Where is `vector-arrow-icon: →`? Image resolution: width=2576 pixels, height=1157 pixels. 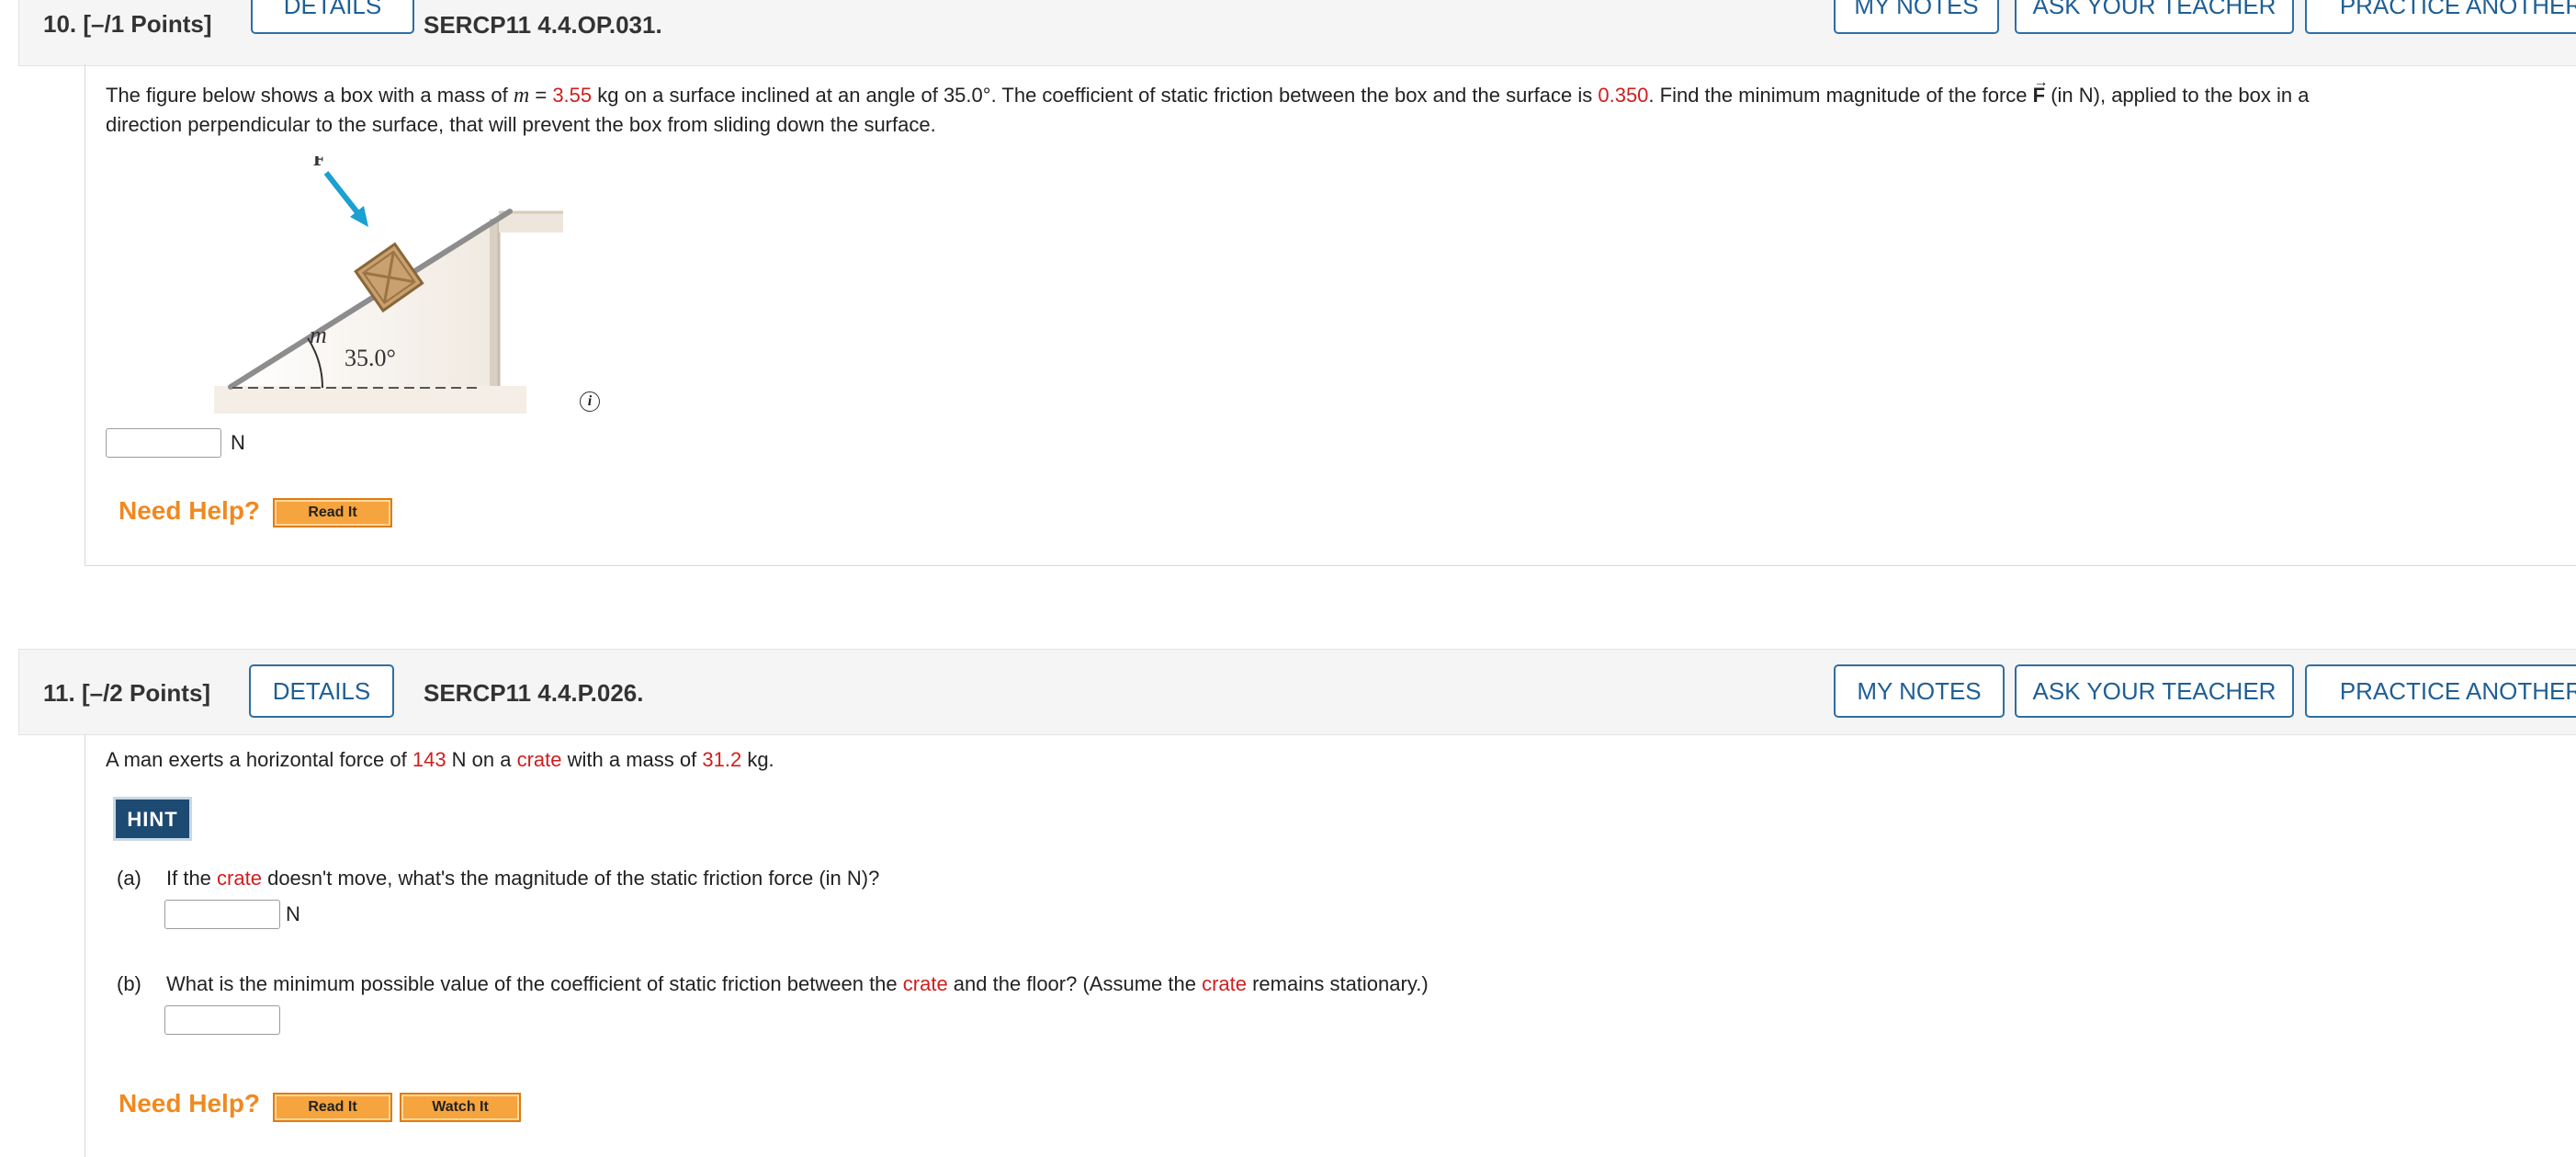
vector-arrow-icon: → is located at coordinates (2041, 82).